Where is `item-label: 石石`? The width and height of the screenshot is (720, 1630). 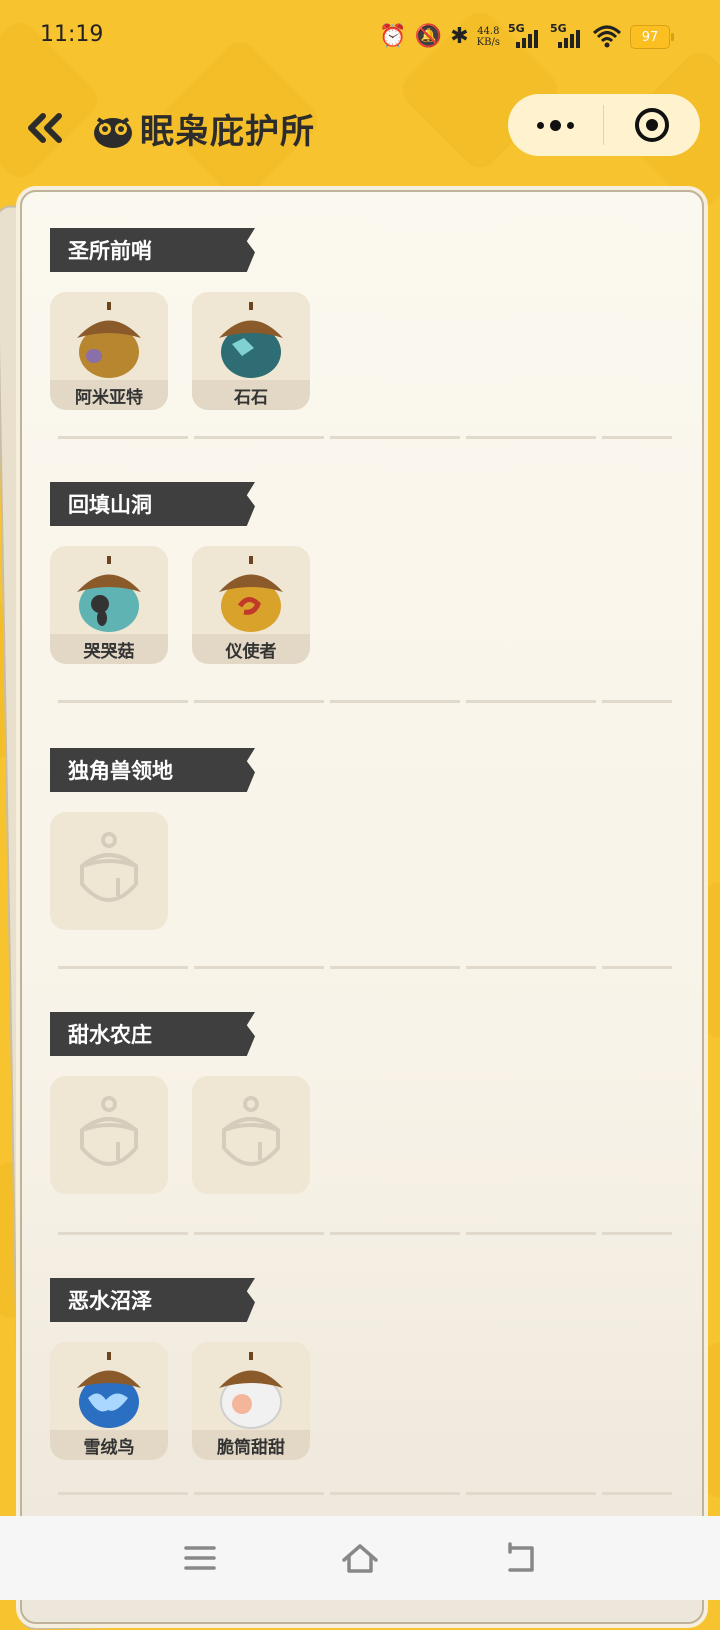 item-label: 石石 is located at coordinates (251, 395).